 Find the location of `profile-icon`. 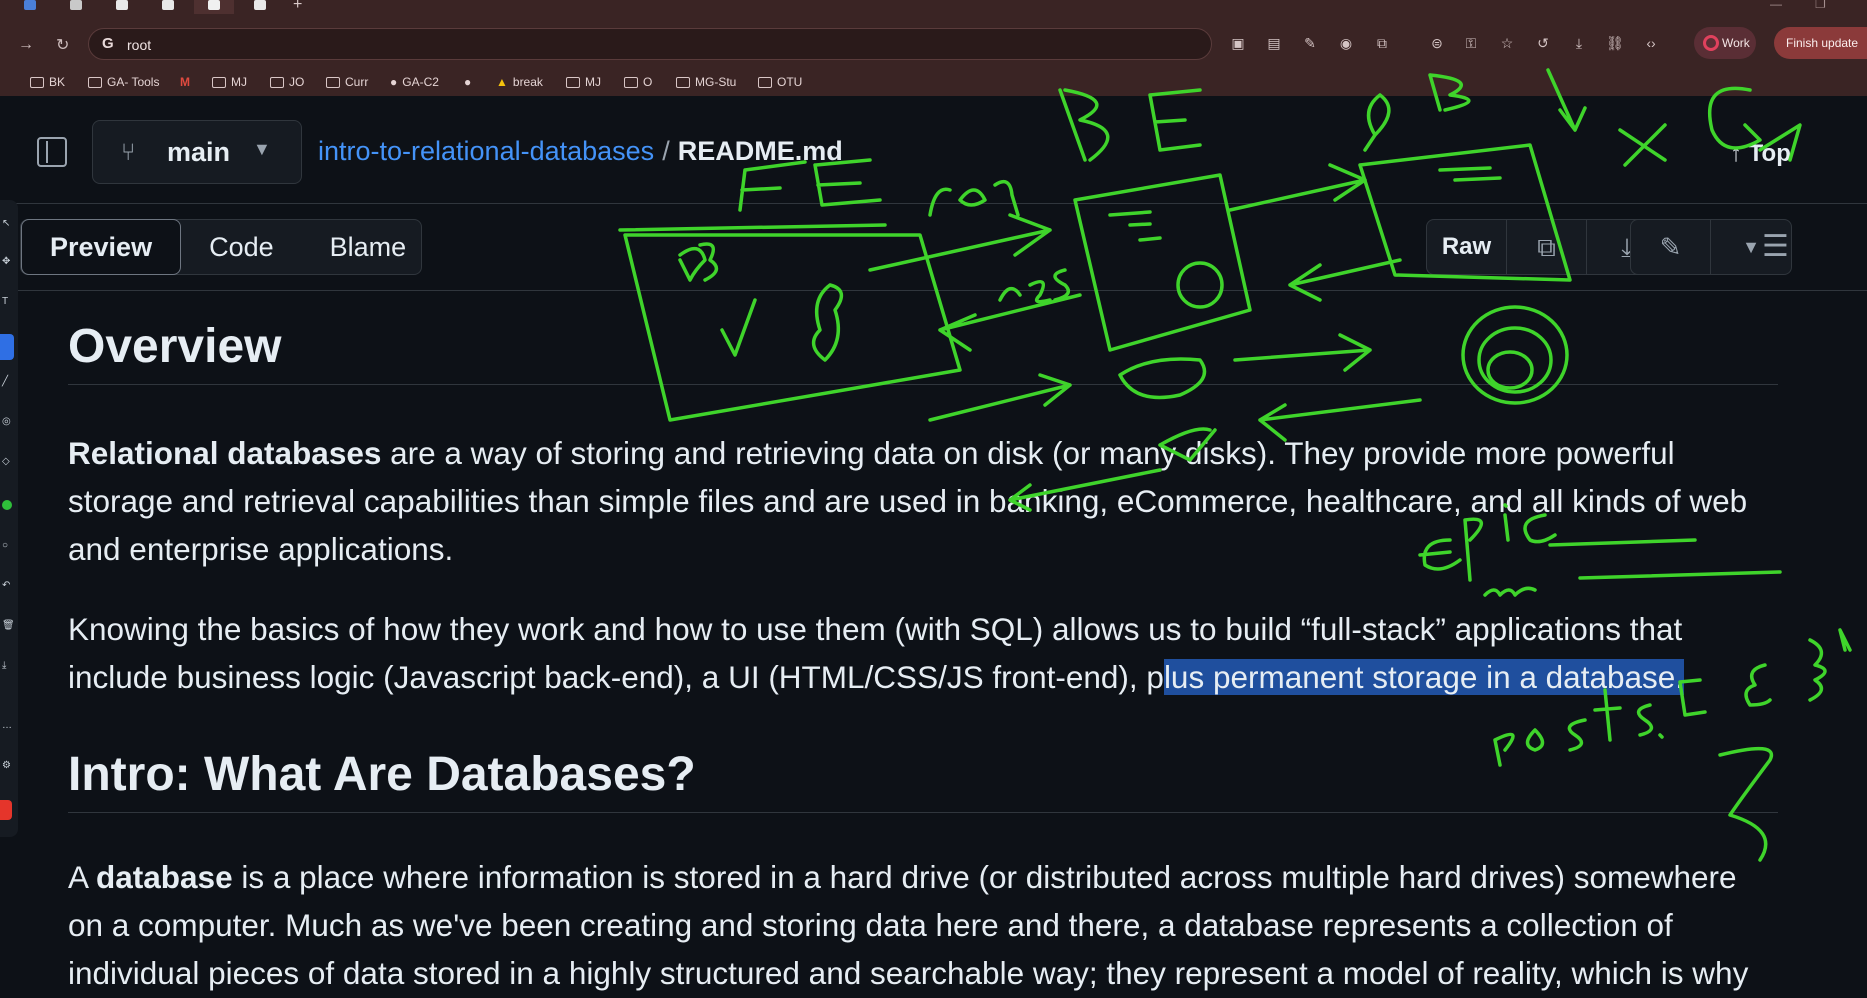

profile-icon is located at coordinates (1711, 43).